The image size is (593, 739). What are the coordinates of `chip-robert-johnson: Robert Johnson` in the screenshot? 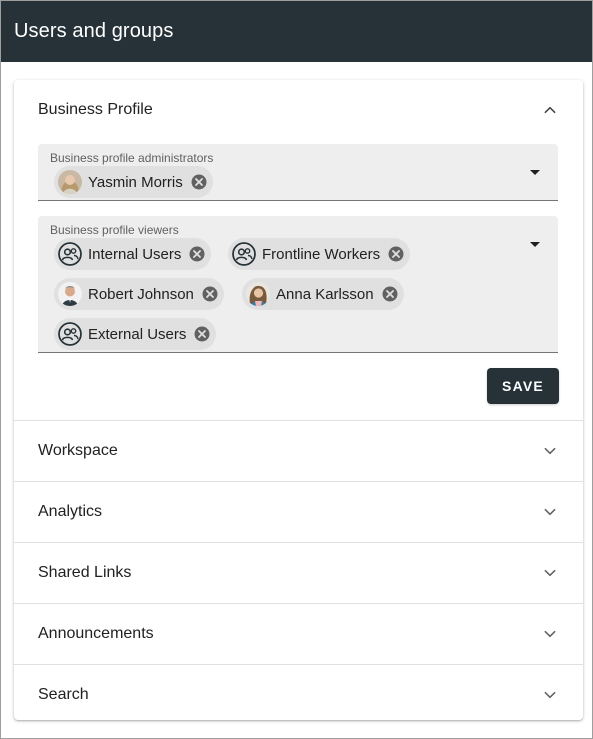 It's located at (139, 294).